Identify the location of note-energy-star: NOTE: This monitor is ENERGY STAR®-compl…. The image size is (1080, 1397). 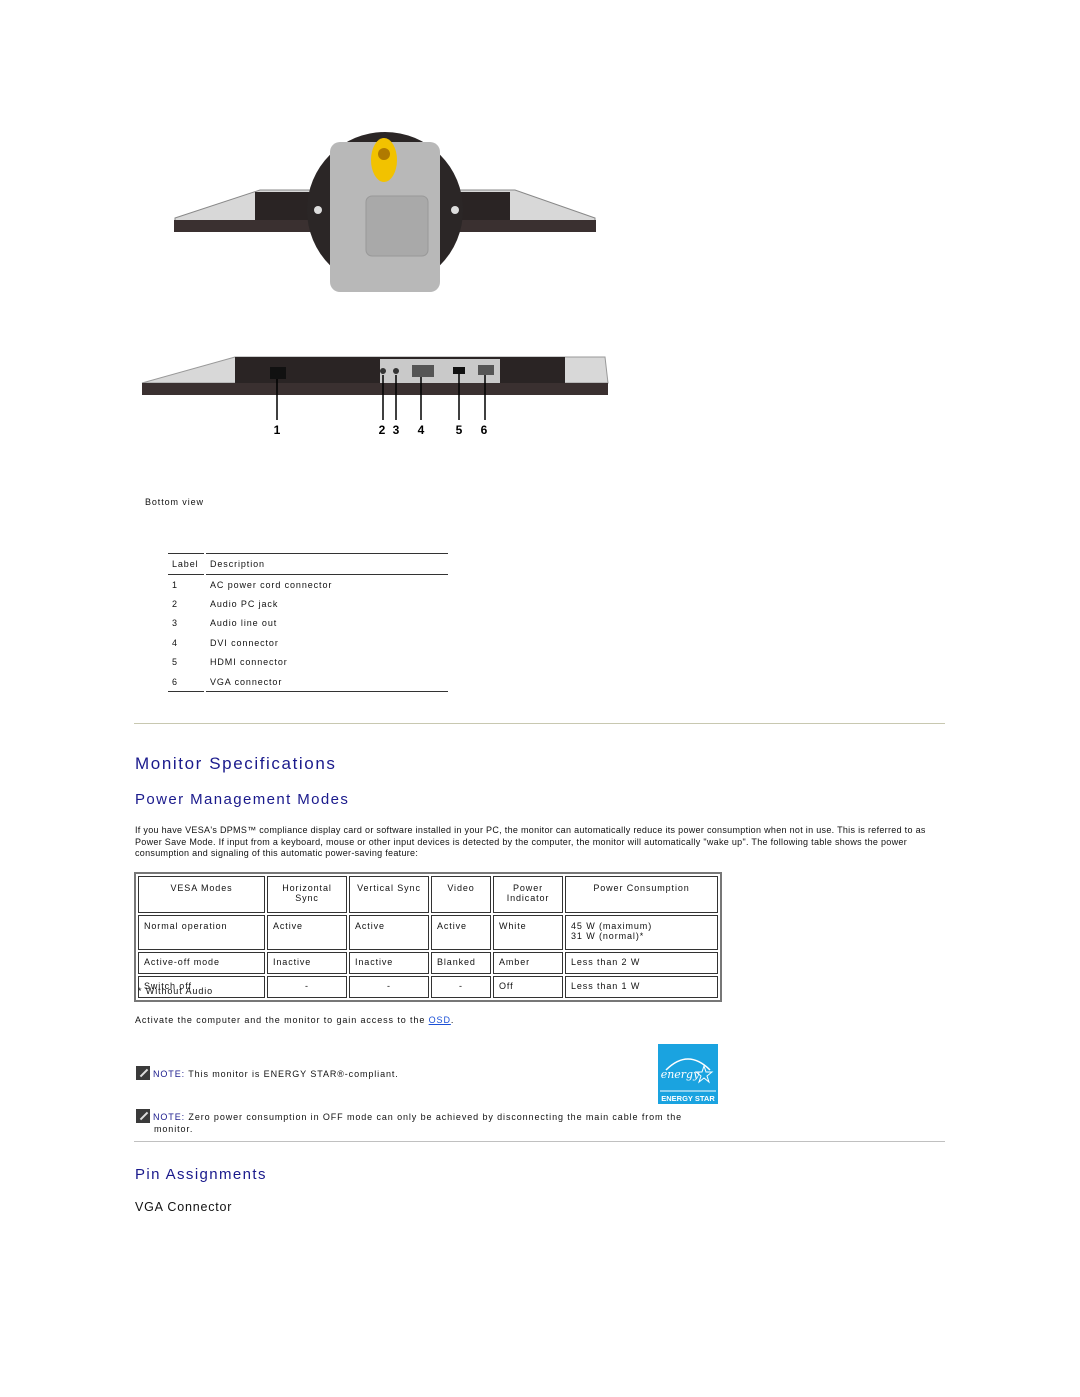
(267, 1073).